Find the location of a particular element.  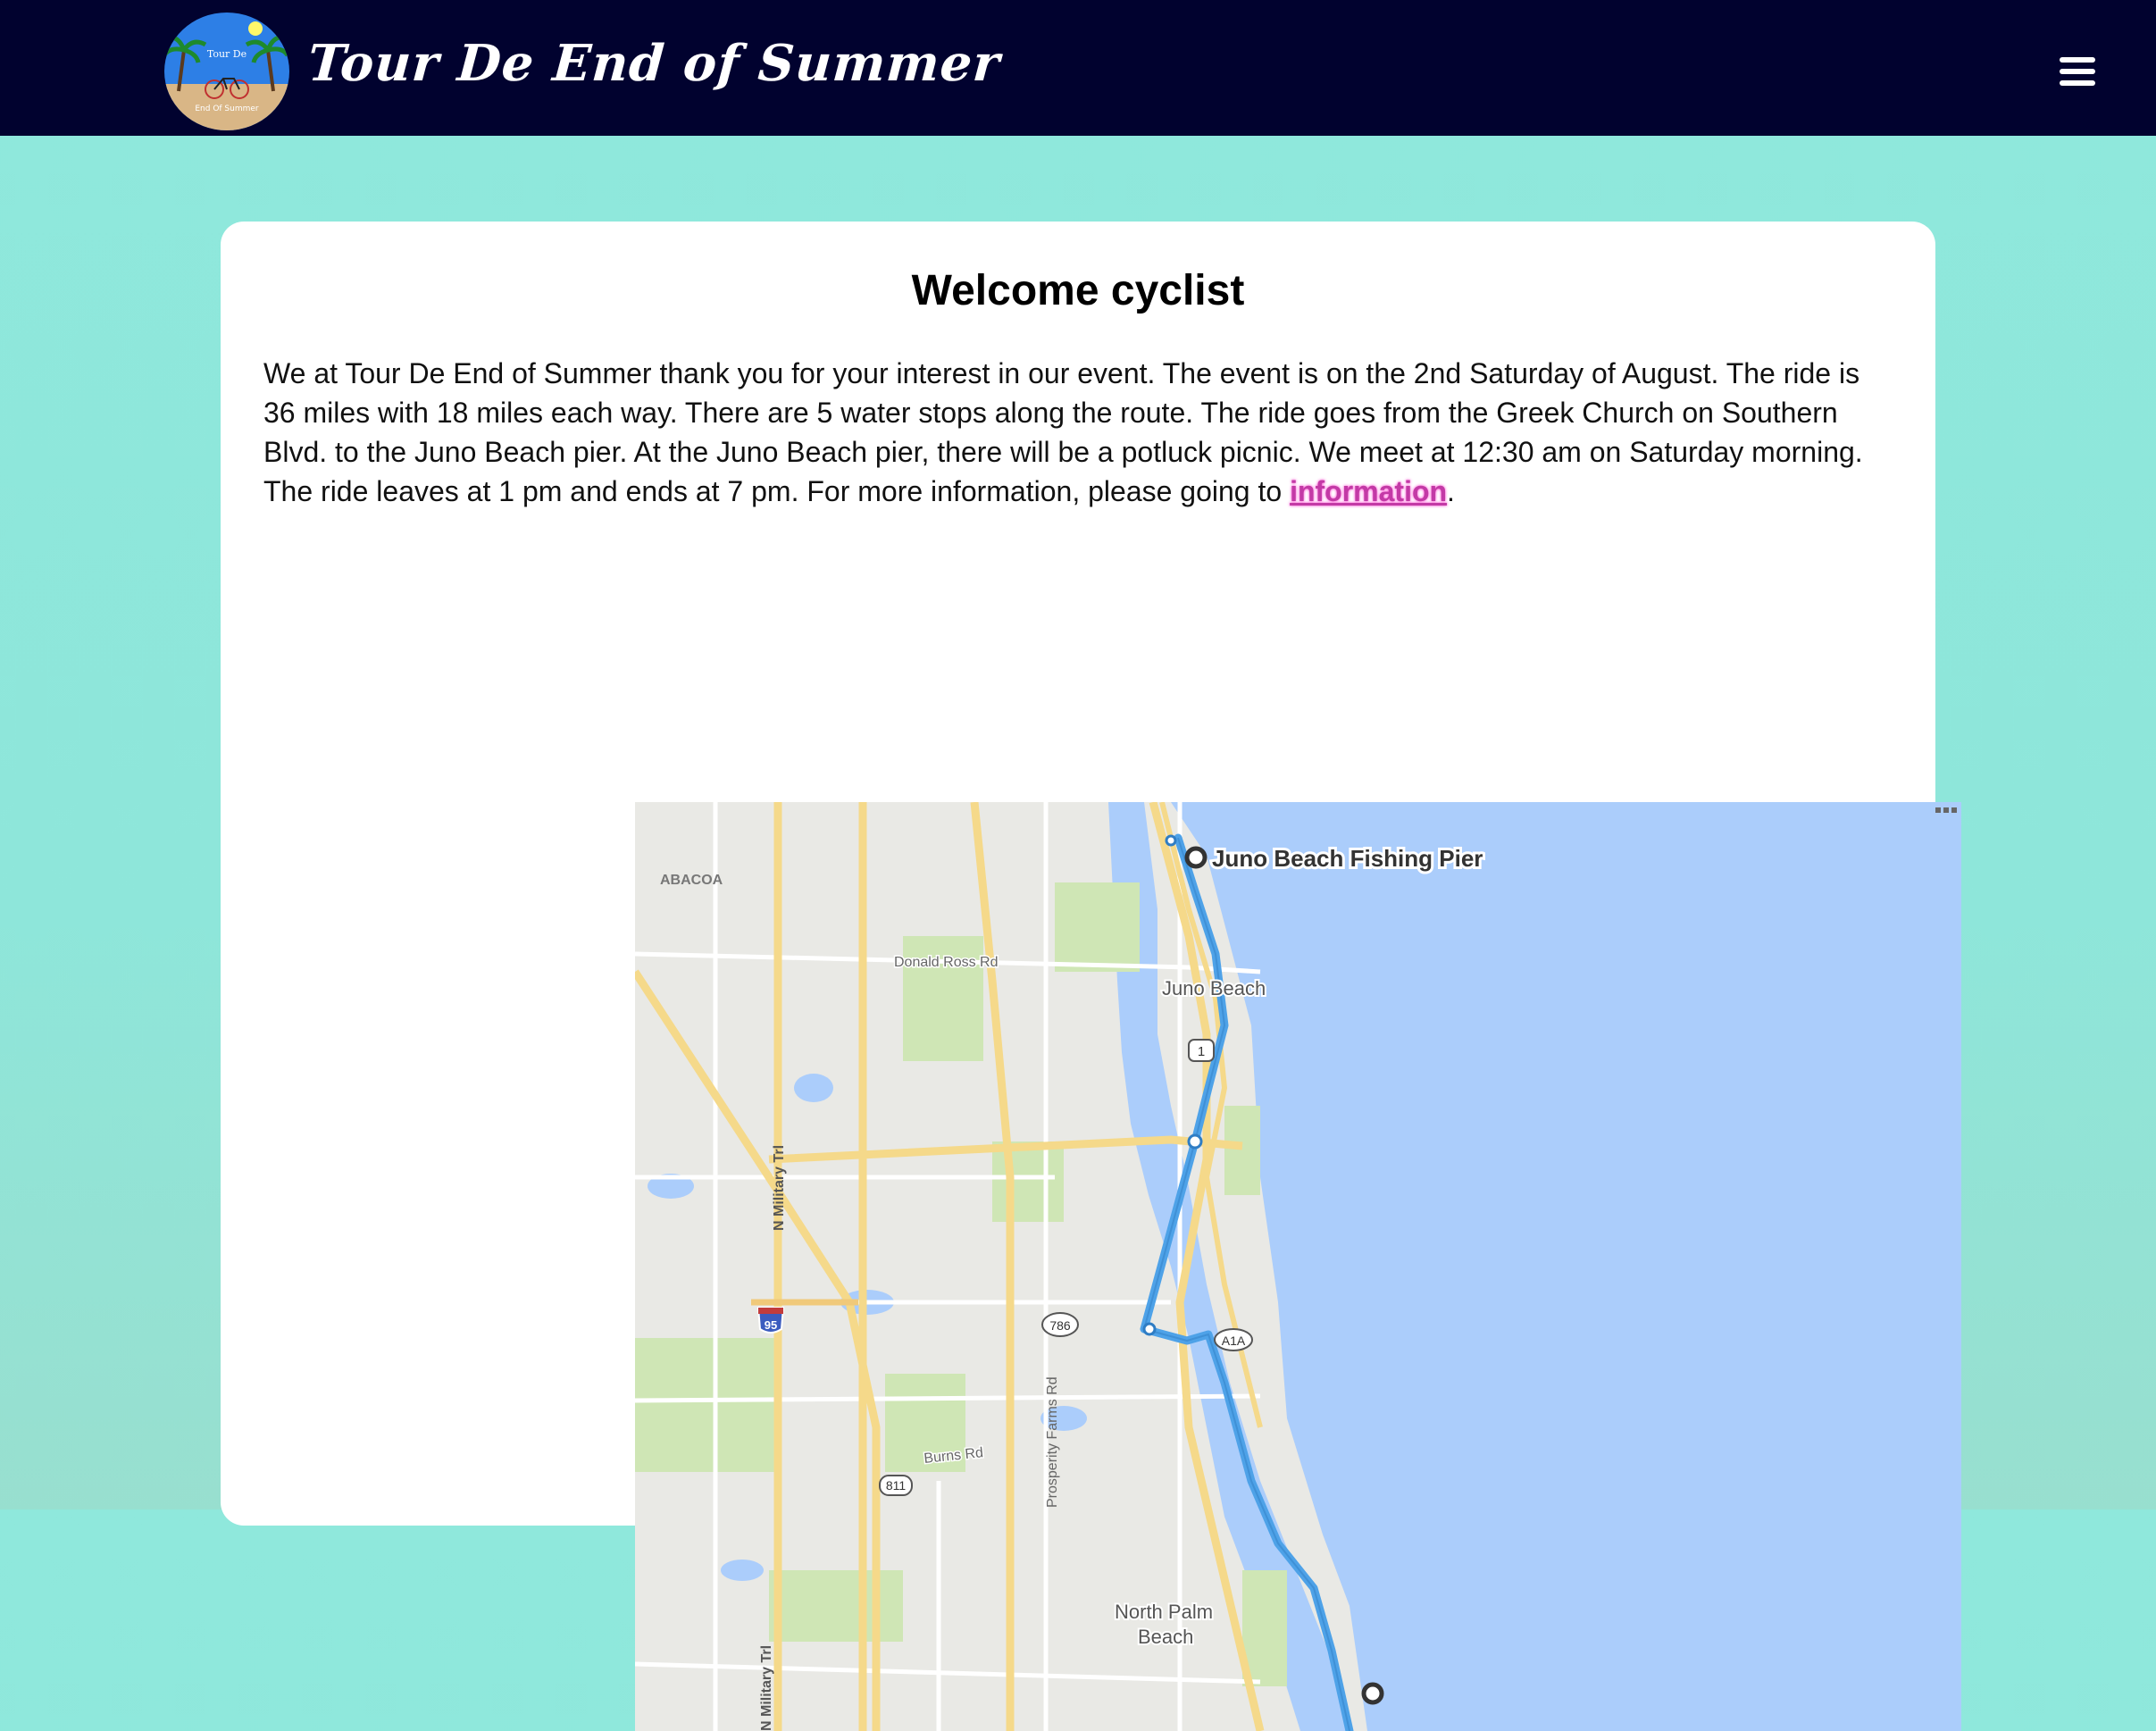

i95-shield: 95 is located at coordinates (770, 1321).